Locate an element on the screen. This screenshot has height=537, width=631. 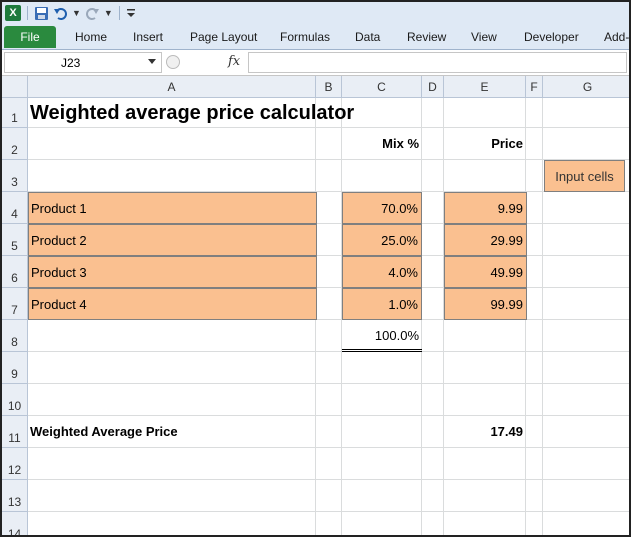
mix-cell: 70.0% is located at coordinates (382, 208).